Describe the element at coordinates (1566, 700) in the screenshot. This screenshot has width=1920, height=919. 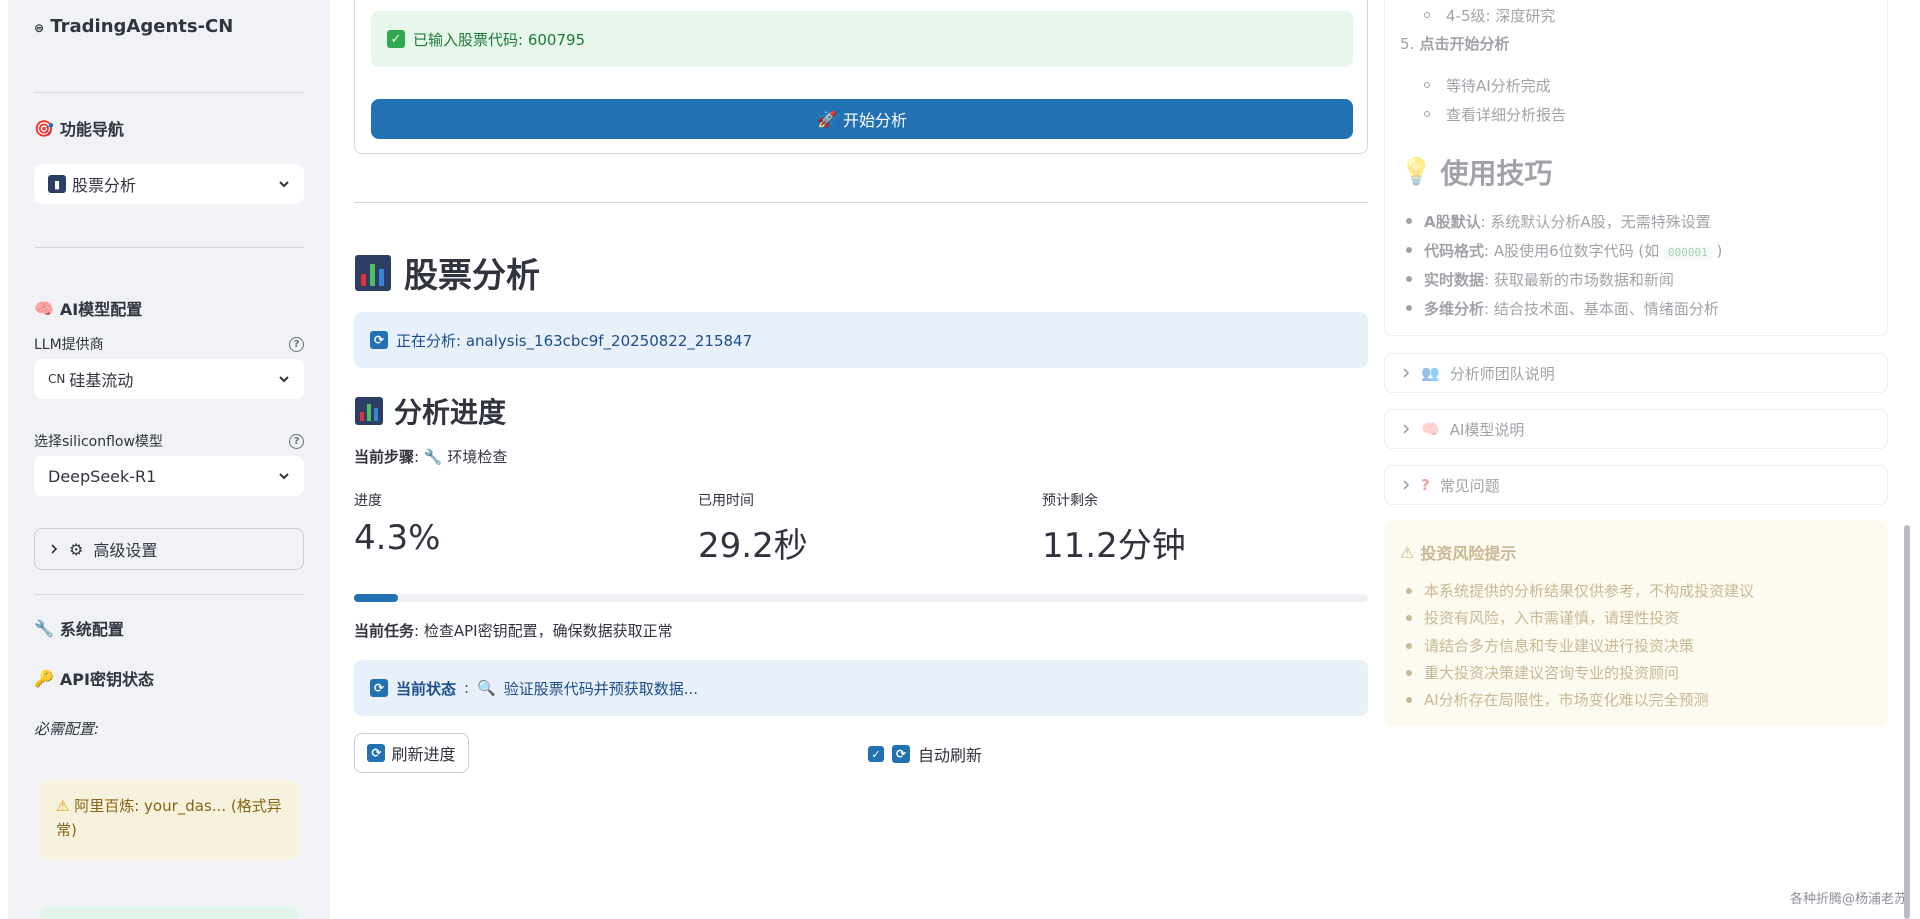
I see `risk-item: AI分析存在局限性，市场变化难以完全预测` at that location.